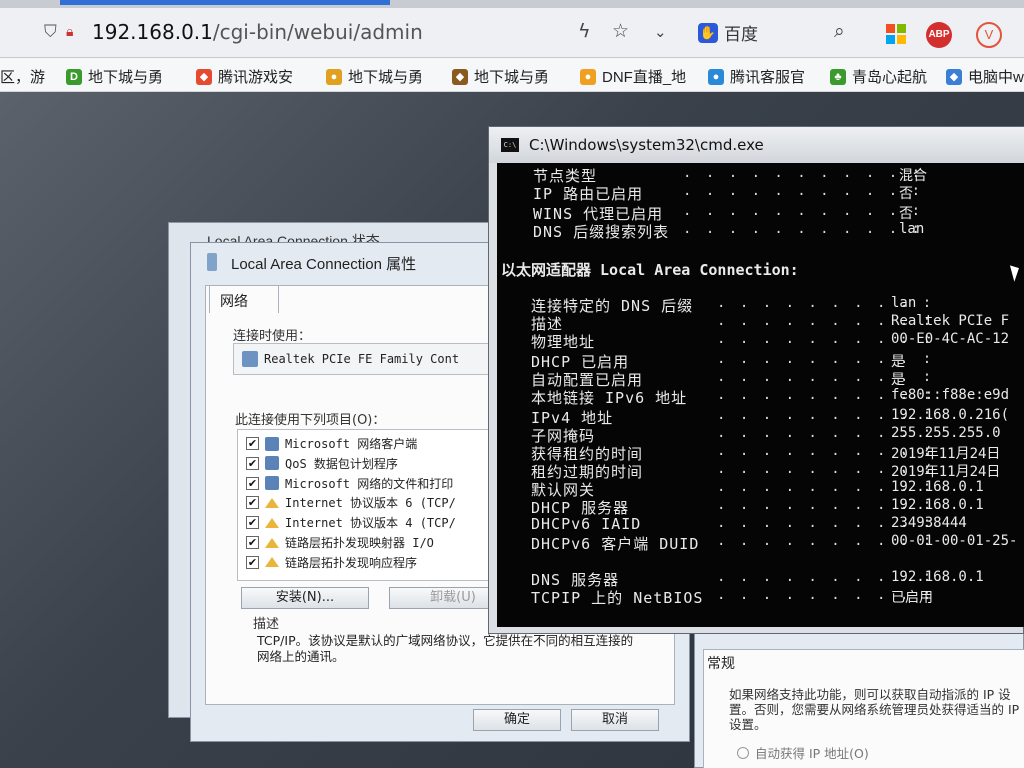 This screenshot has height=768, width=1024. Describe the element at coordinates (310, 420) in the screenshot. I see `items-label: 此连接使用下列项目(O)：` at that location.